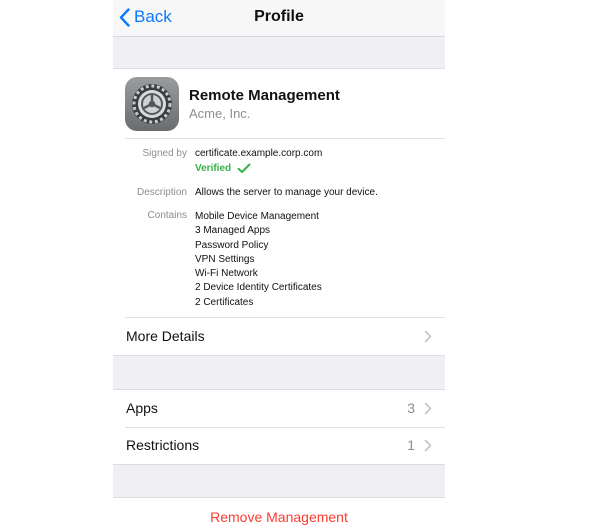  What do you see at coordinates (220, 113) in the screenshot?
I see `profile-organization: Acme, Inc.` at bounding box center [220, 113].